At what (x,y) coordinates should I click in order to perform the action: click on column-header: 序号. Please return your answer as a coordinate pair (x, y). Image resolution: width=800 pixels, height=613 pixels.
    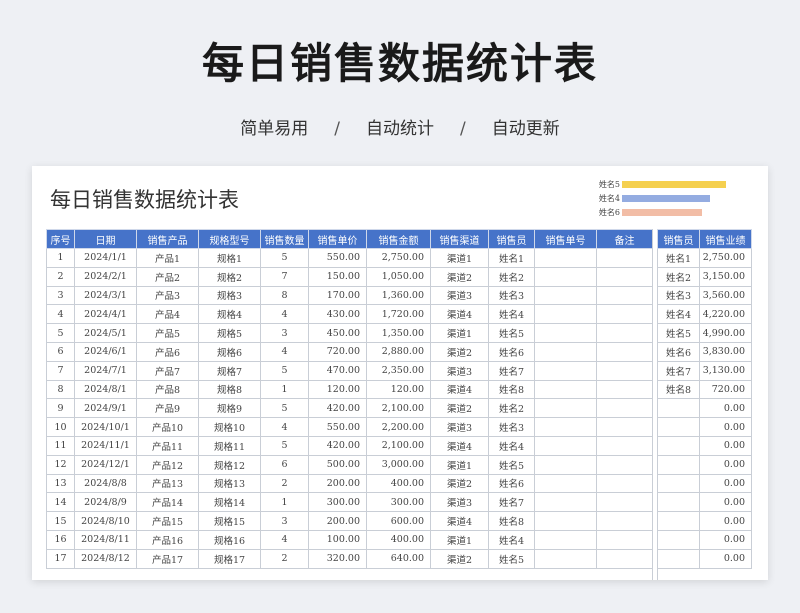
    Looking at the image, I should click on (60, 239).